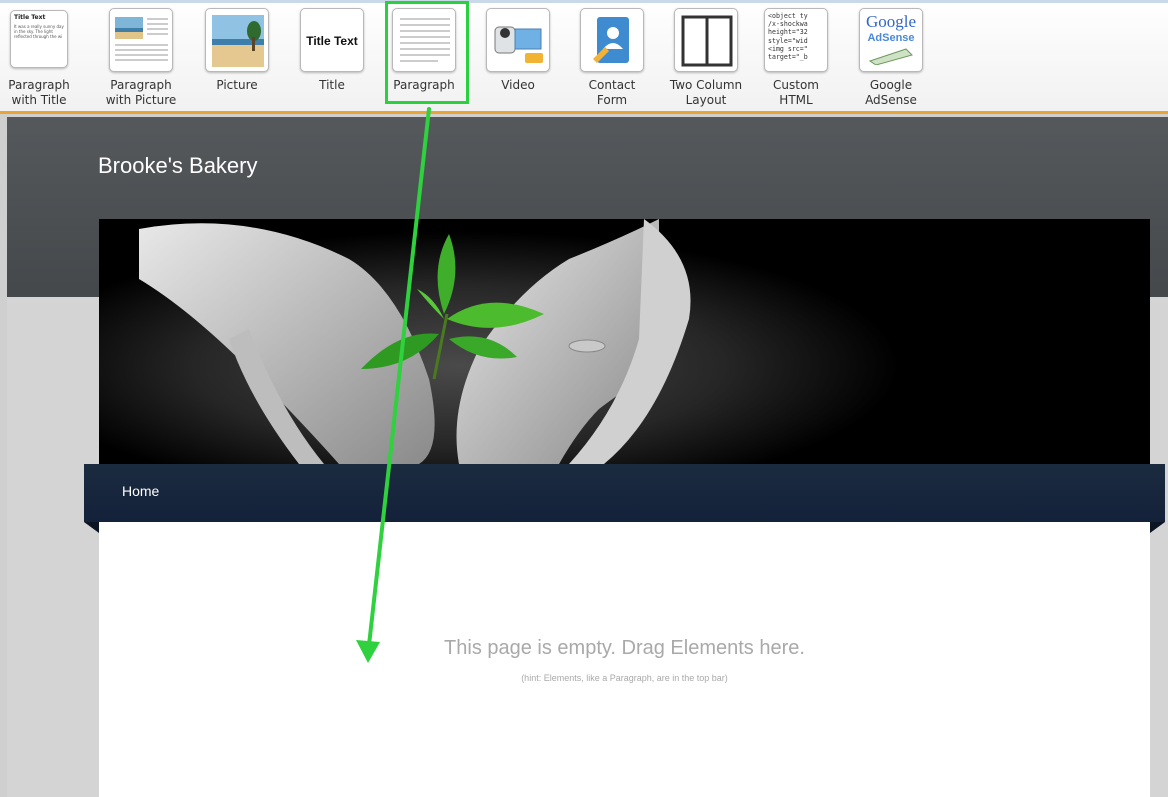 Image resolution: width=1168 pixels, height=797 pixels. I want to click on tool-label: Contact Form, so click(612, 92).